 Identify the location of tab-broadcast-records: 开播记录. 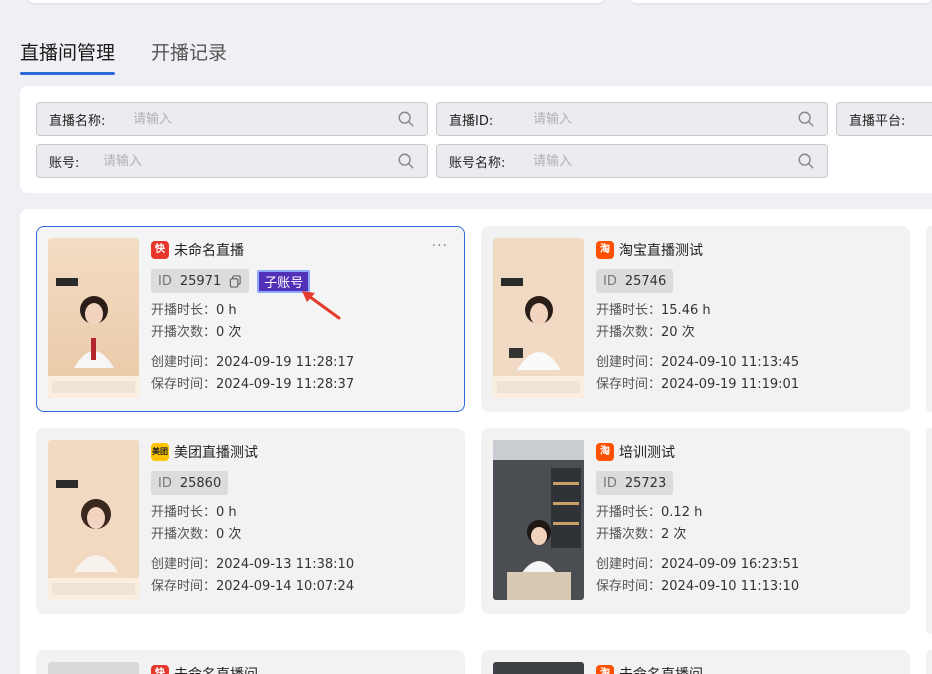
(189, 55).